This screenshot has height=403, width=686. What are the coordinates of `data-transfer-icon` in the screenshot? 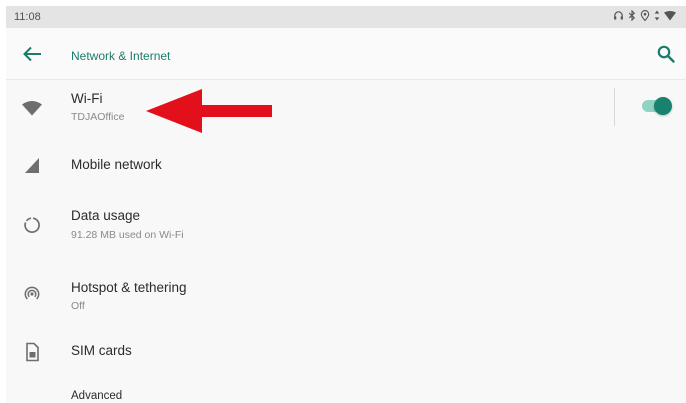 It's located at (657, 15).